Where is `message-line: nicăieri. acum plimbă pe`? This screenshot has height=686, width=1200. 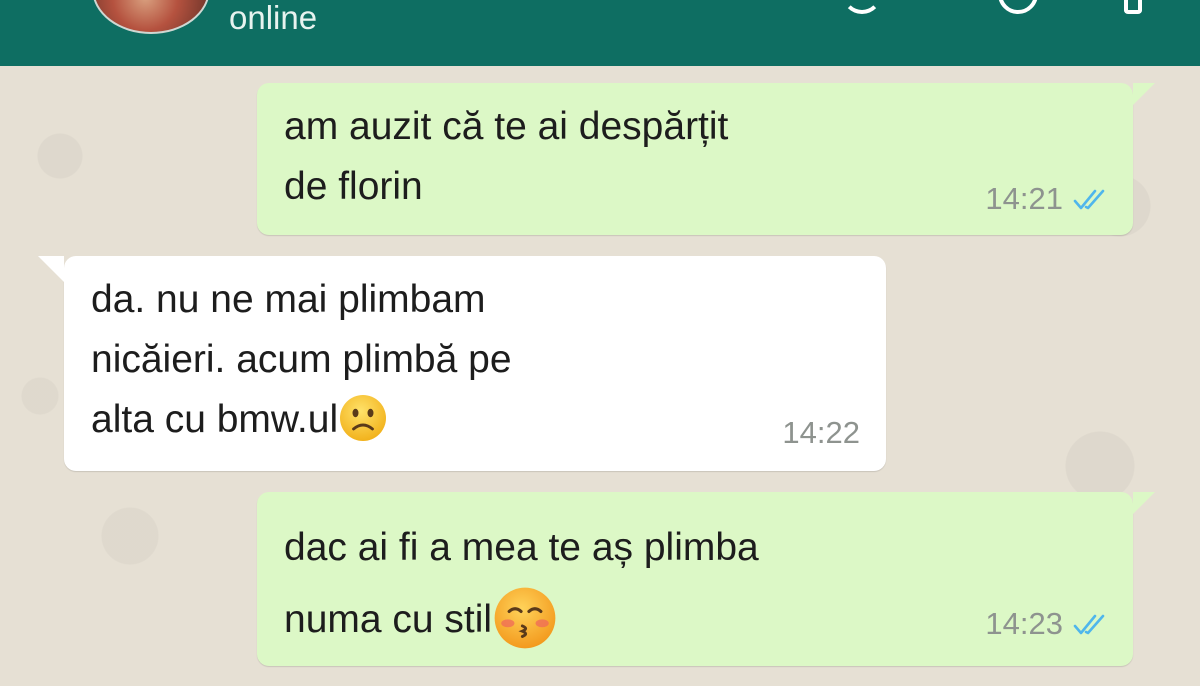
message-line: nicăieri. acum plimbă pe is located at coordinates (301, 359).